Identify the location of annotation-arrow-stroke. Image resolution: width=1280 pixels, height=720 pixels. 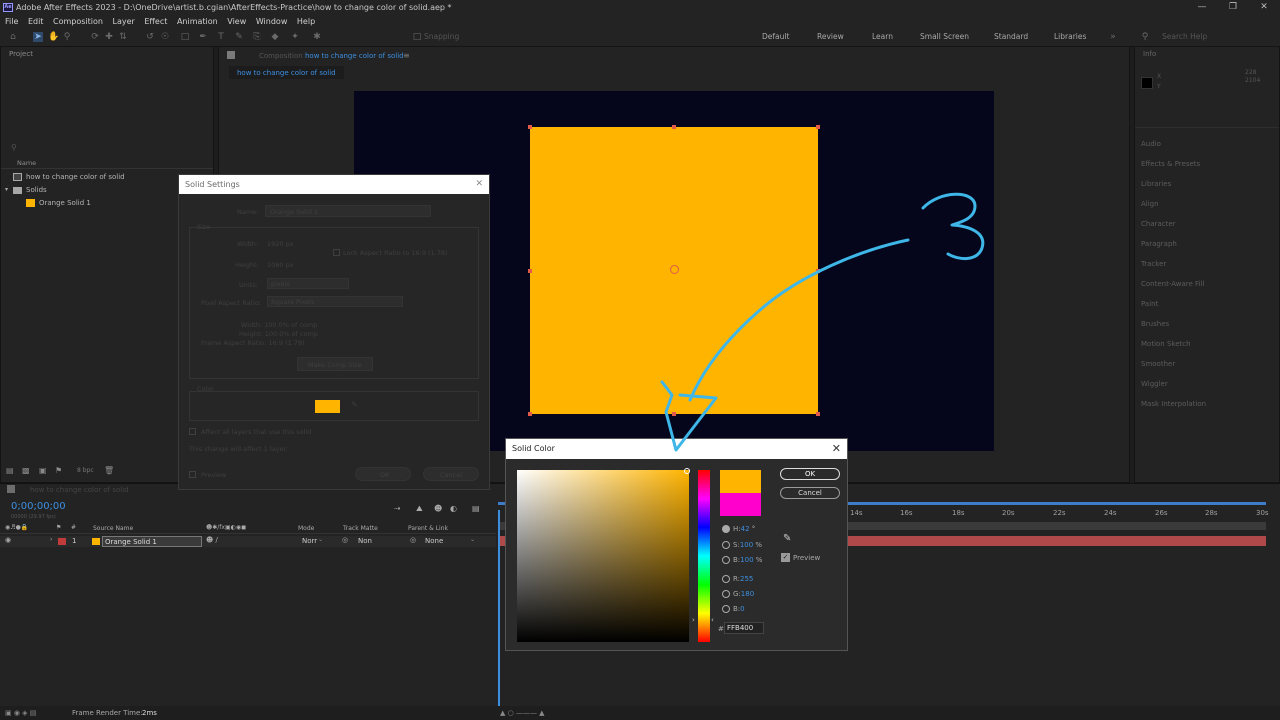
(799, 320).